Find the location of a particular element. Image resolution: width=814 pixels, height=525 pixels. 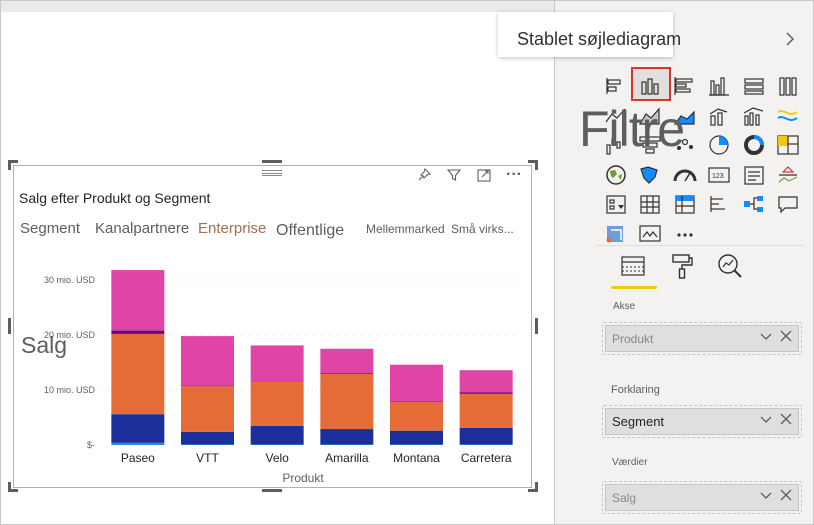

stacked-column-chart-icon is located at coordinates (650, 86).